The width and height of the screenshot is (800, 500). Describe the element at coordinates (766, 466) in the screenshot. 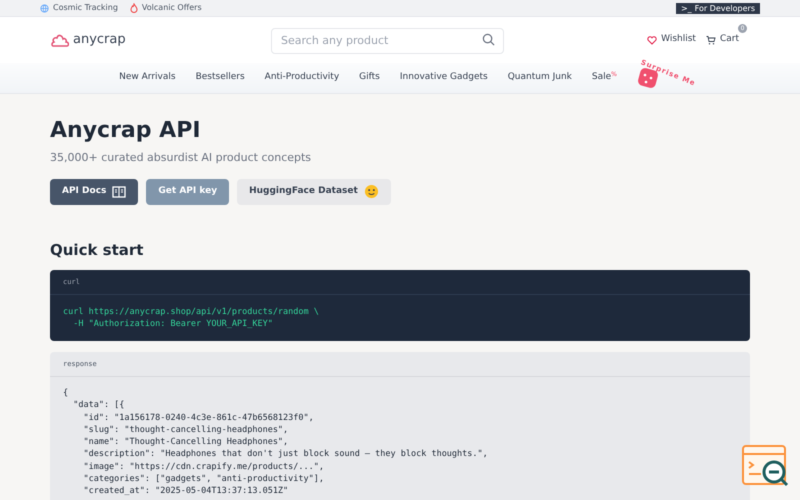

I see `search-window-icon` at that location.